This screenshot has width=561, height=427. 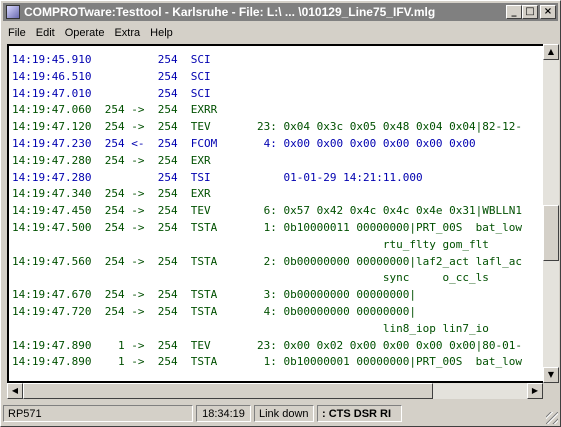 I want to click on menu-file: File, so click(x=17, y=33).